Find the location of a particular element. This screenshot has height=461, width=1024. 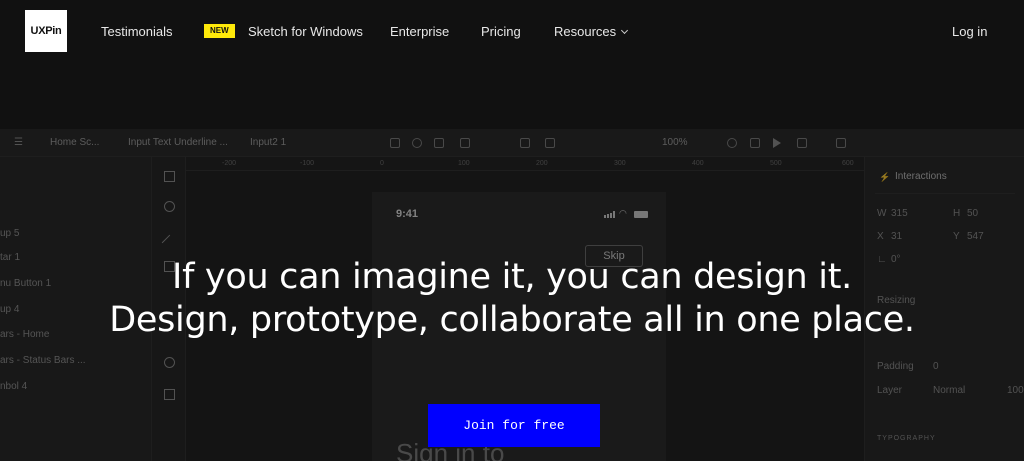

component-icon is located at coordinates (525, 143).